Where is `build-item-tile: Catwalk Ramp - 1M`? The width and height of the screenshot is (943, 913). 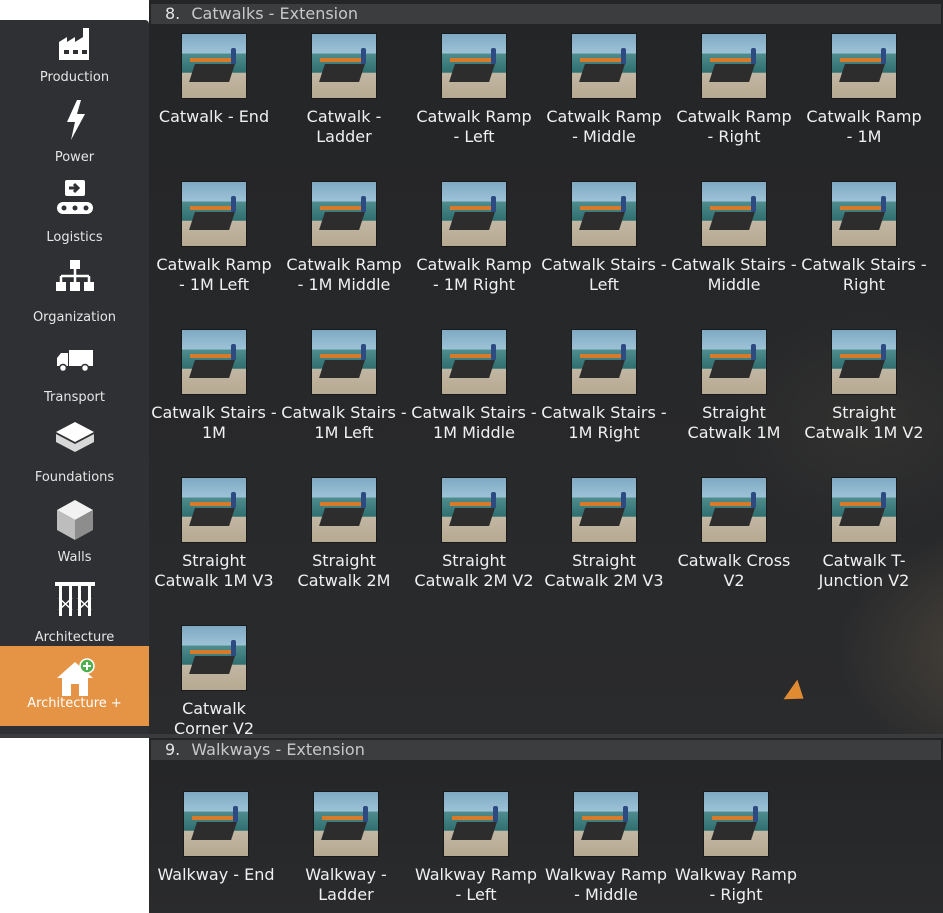 build-item-tile: Catwalk Ramp - 1M is located at coordinates (864, 90).